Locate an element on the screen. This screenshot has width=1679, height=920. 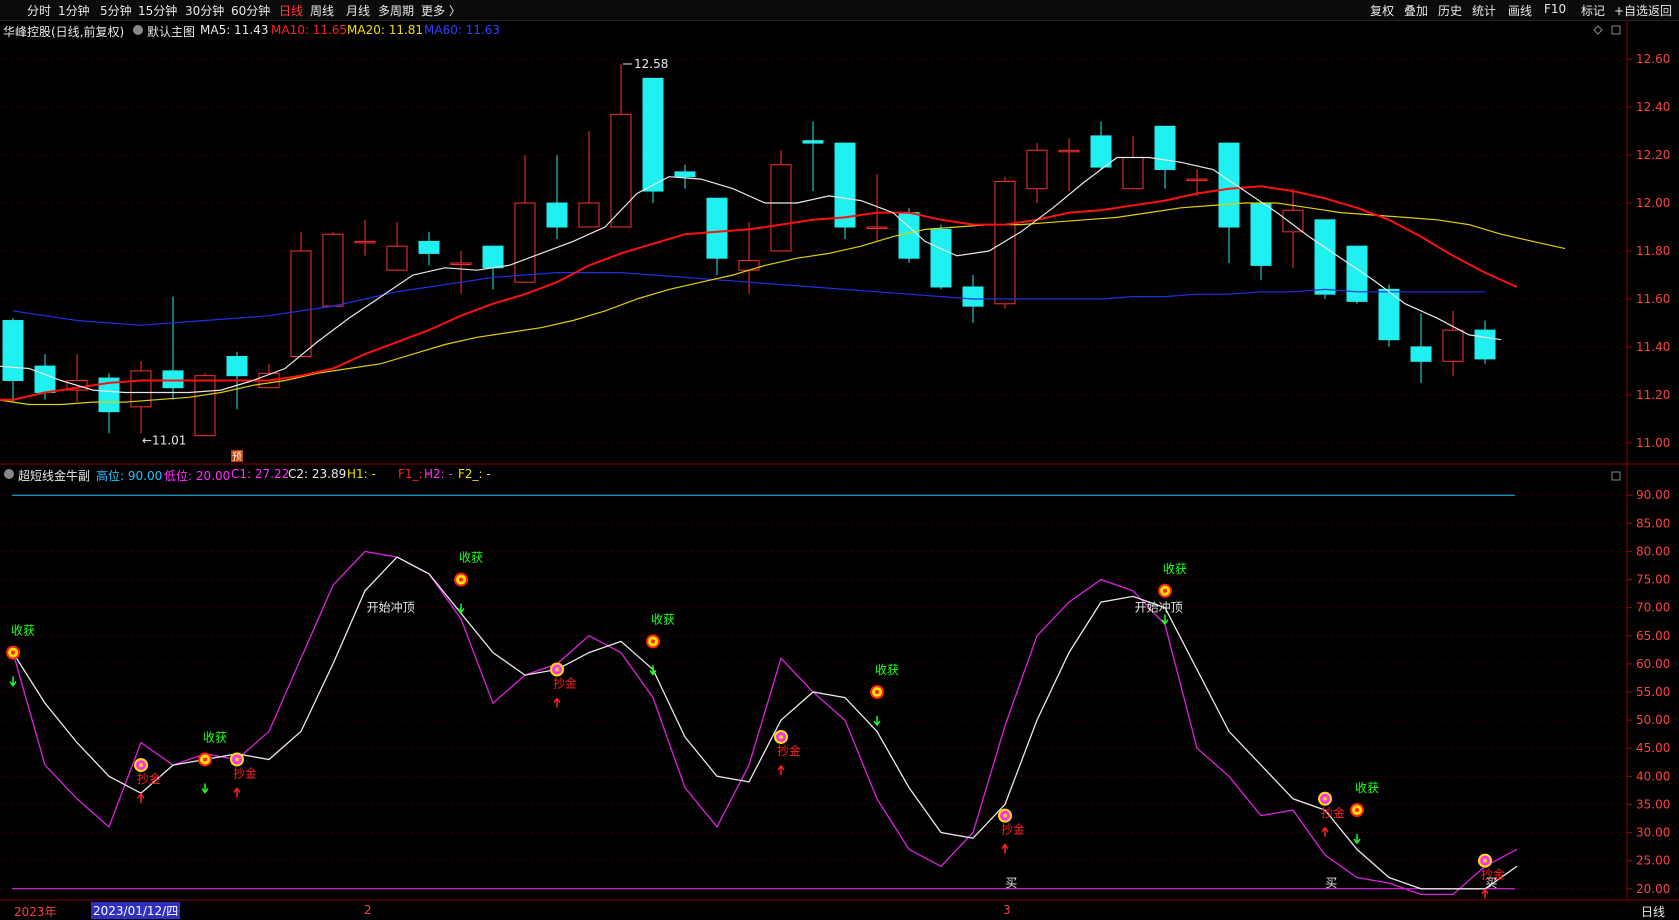
price-tick-label: 12.20 is located at coordinates (1653, 155).